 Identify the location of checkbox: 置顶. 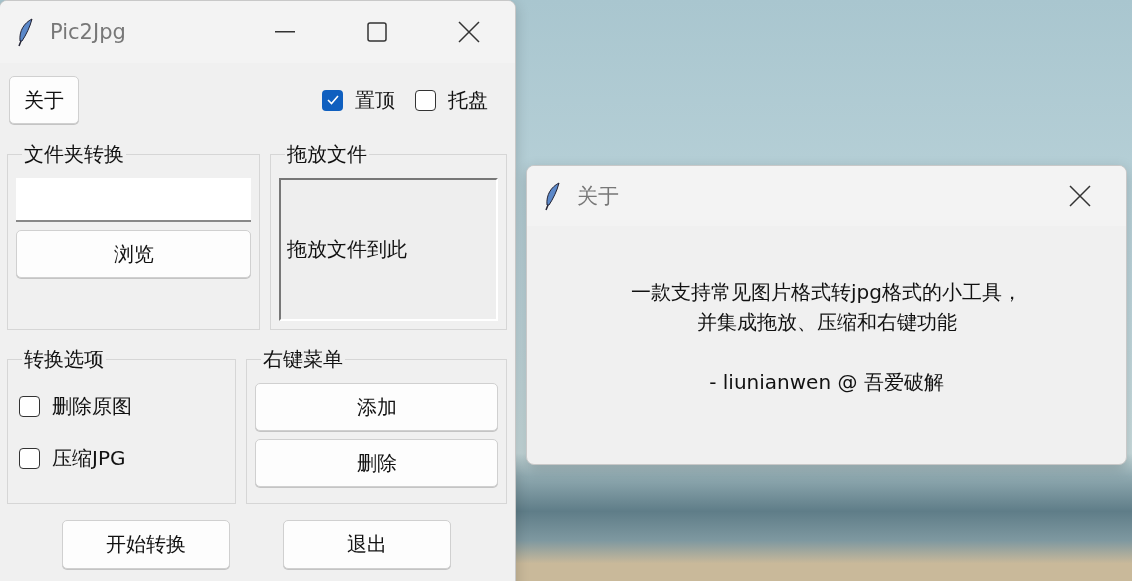
(358, 100).